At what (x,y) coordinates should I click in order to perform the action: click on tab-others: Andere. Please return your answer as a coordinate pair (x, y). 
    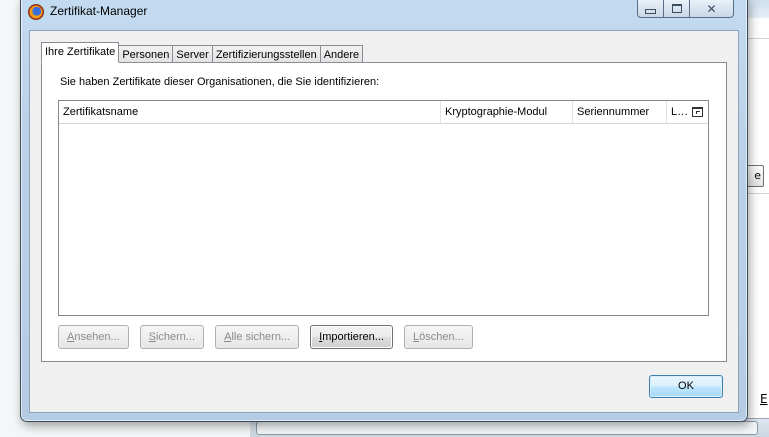
    Looking at the image, I should click on (342, 54).